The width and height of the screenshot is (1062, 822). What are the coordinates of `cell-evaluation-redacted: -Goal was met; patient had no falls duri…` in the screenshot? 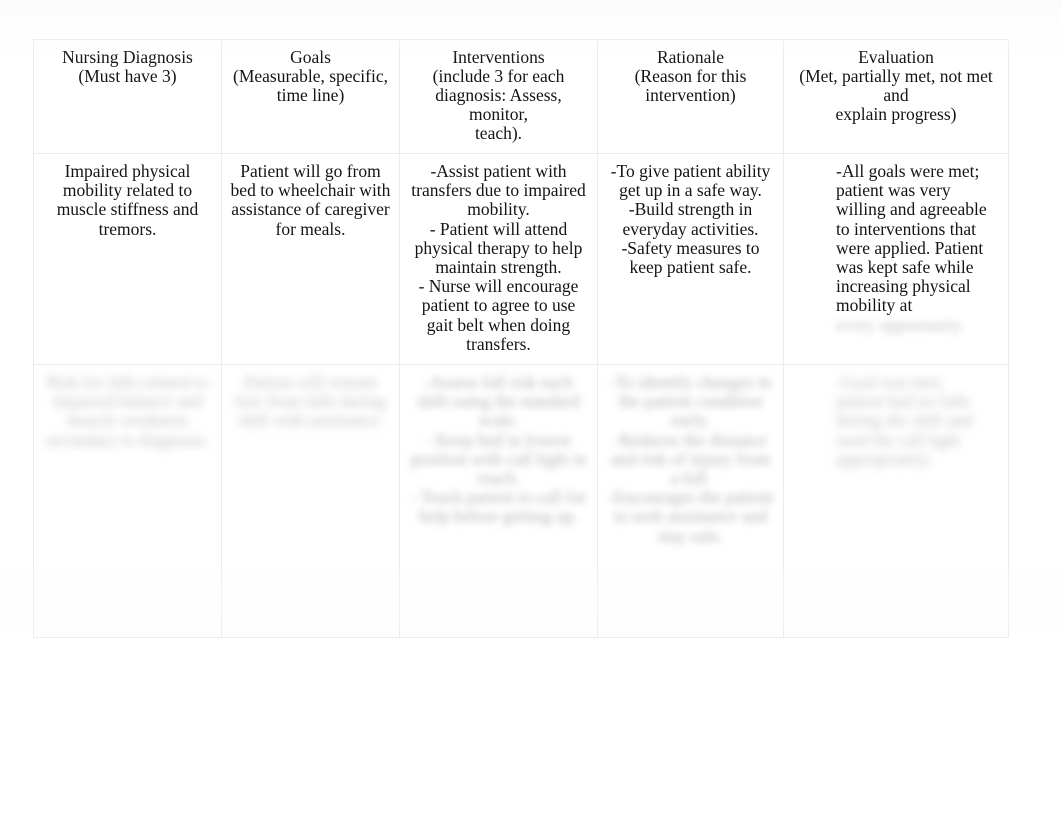 It's located at (896, 501).